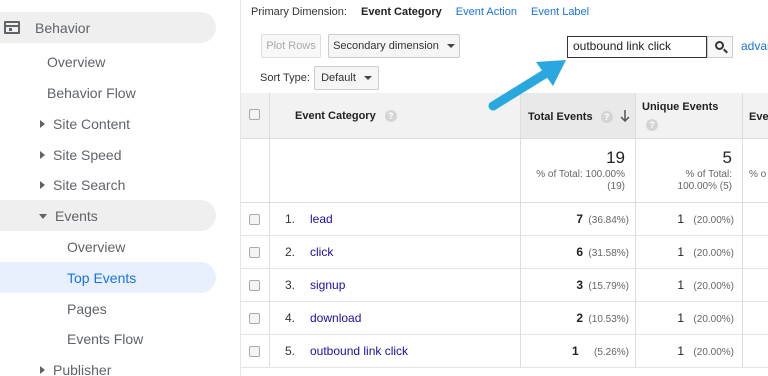 This screenshot has height=376, width=768. What do you see at coordinates (616, 186) in the screenshot?
I see `pct-line: (19)` at bounding box center [616, 186].